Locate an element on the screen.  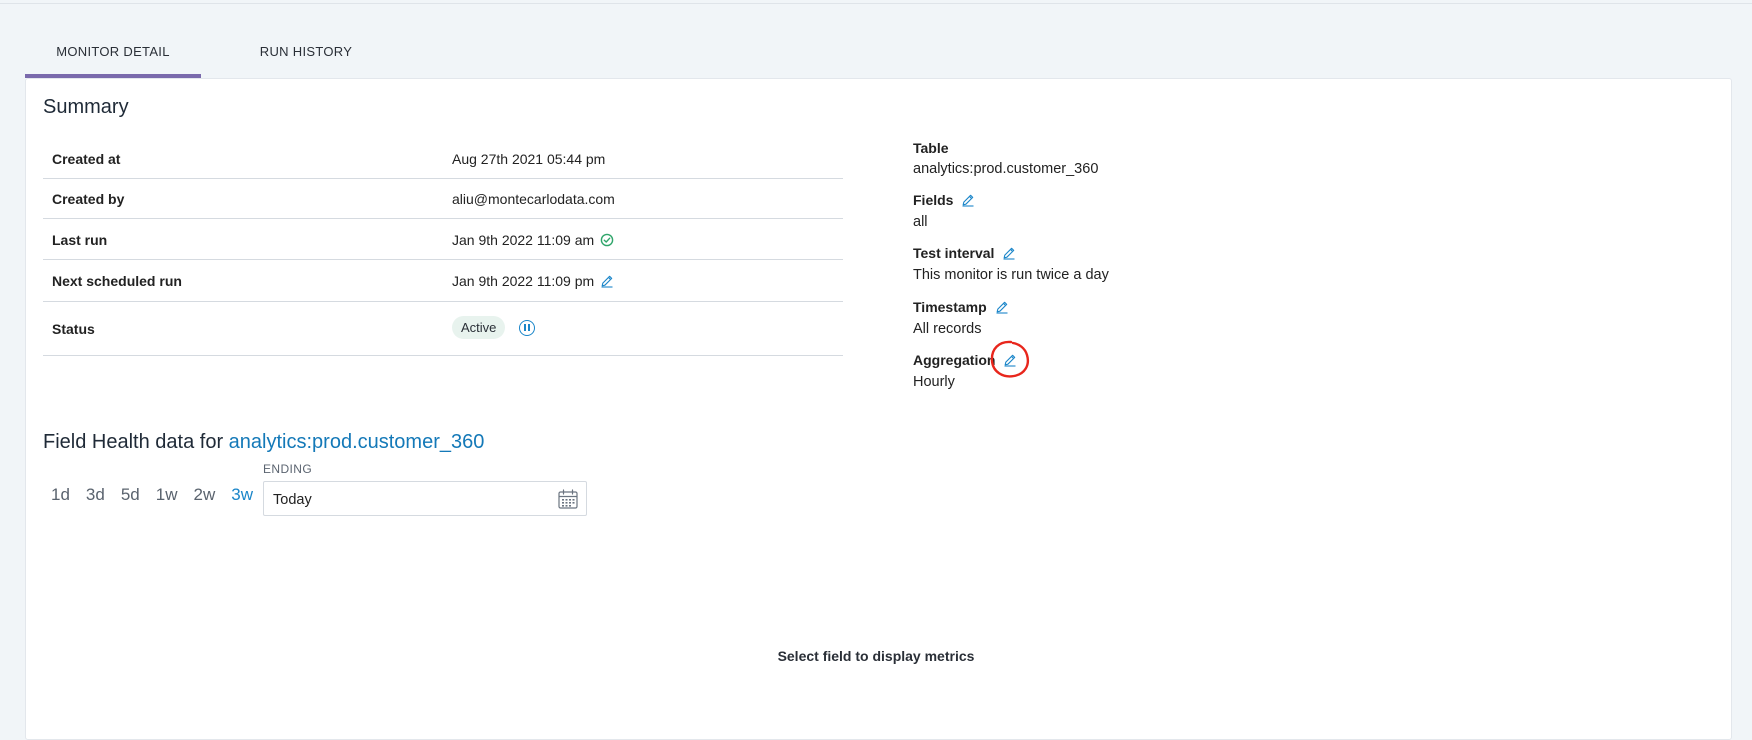
detail-timestamp: Timestamp All records is located at coordinates (961, 318).